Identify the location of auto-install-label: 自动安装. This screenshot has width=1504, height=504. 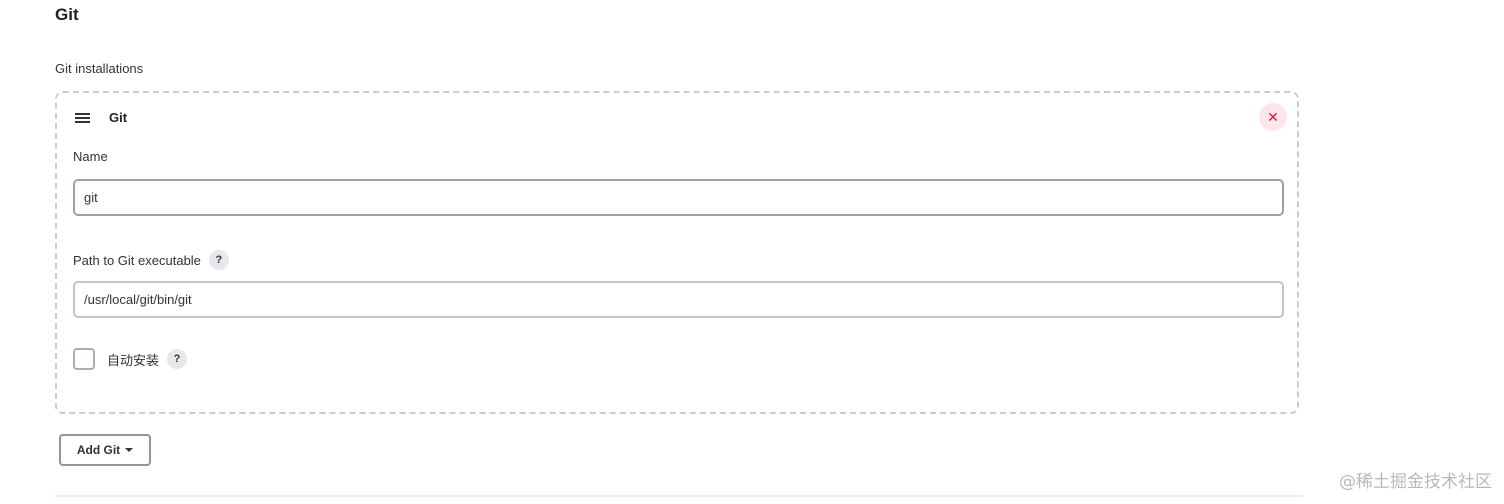
(133, 359).